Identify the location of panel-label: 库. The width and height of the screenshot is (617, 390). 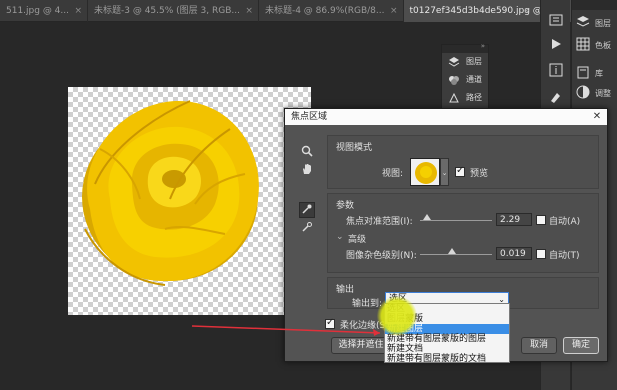
(599, 73).